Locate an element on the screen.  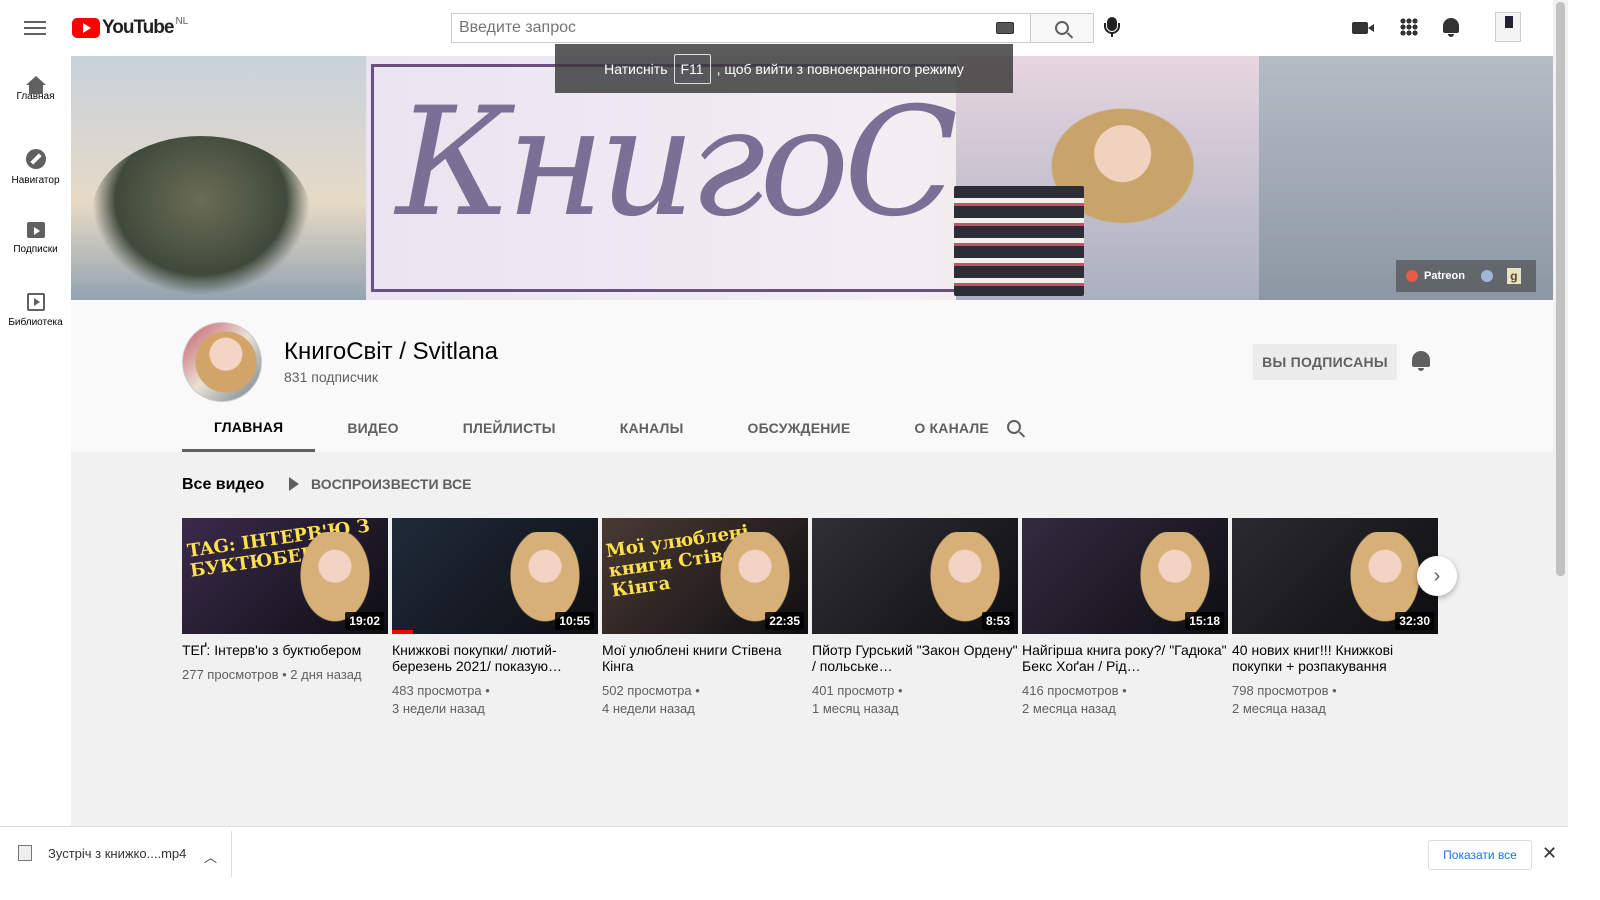
guide-item-home: Главная is located at coordinates (35, 89).